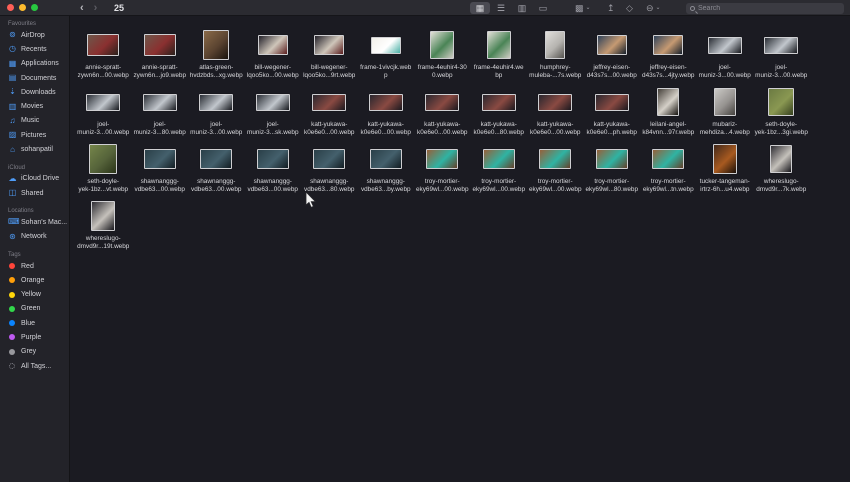  Describe the element at coordinates (386, 170) in the screenshot. I see `file-item: shawnanggg-vdbe63...by.webp` at that location.